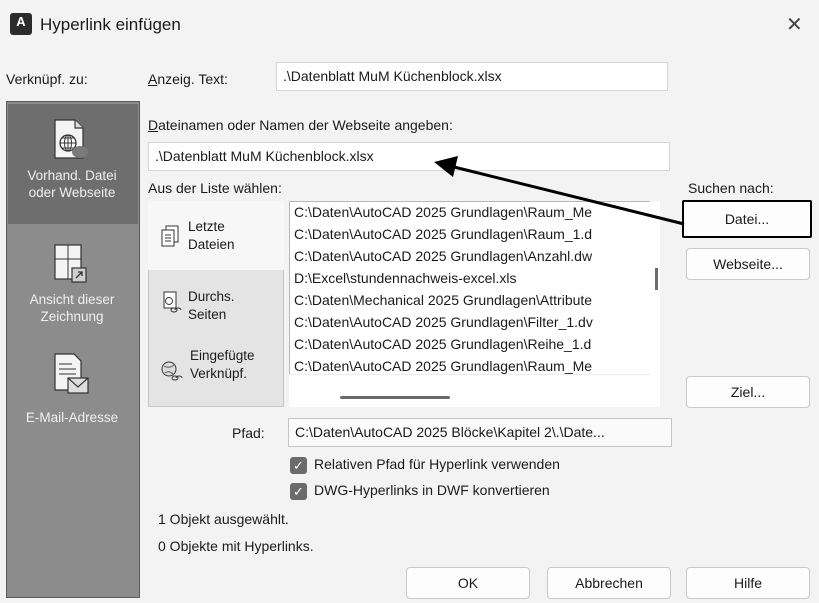 The height and width of the screenshot is (603, 819). I want to click on close-icon: ✕, so click(794, 24).